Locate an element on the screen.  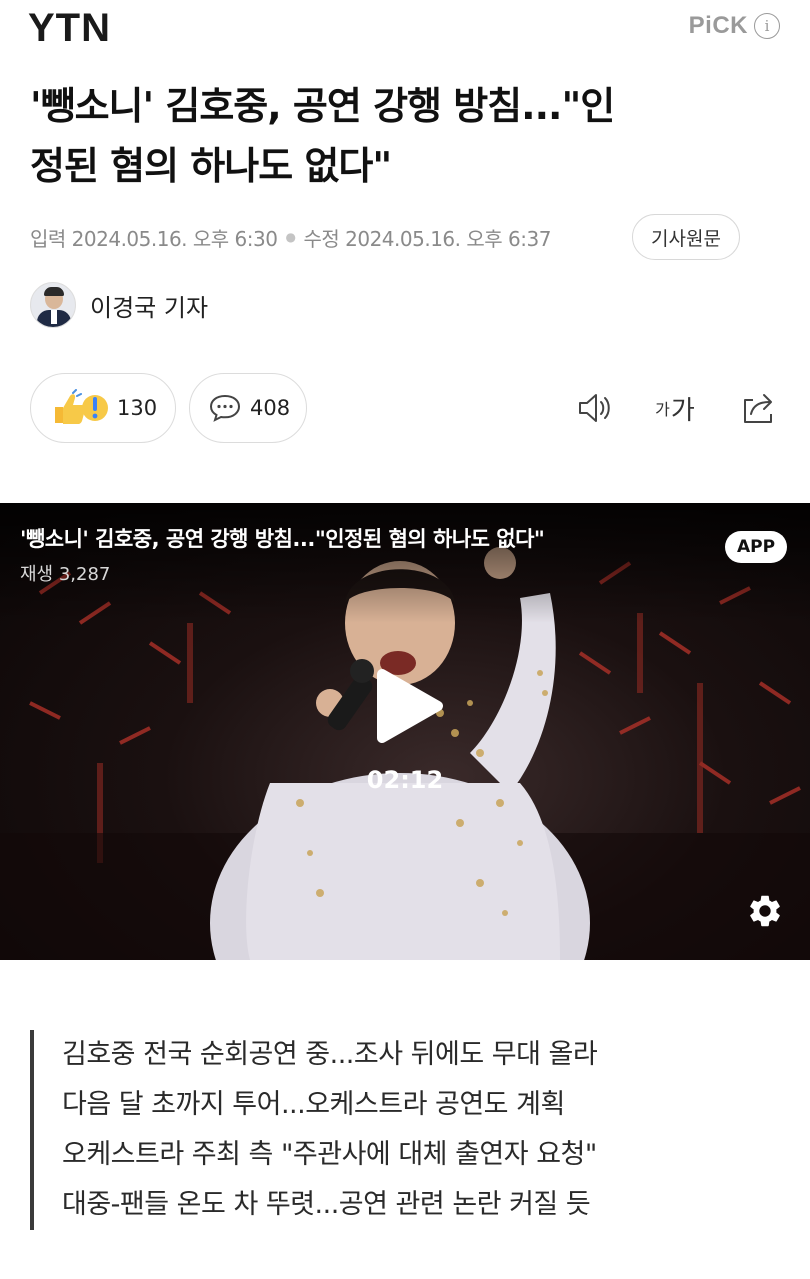
info-icon: i is located at coordinates (767, 26).